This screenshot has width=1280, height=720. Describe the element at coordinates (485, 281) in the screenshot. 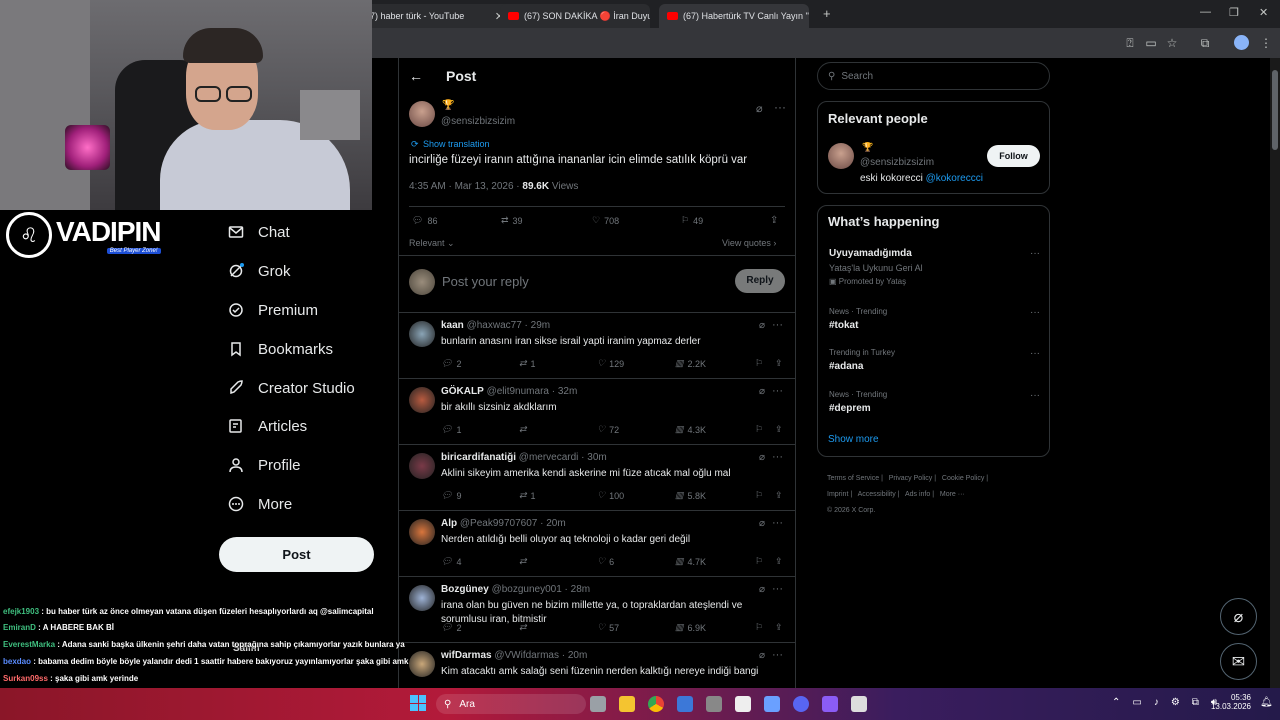

I see `reply-input: Post your reply` at that location.